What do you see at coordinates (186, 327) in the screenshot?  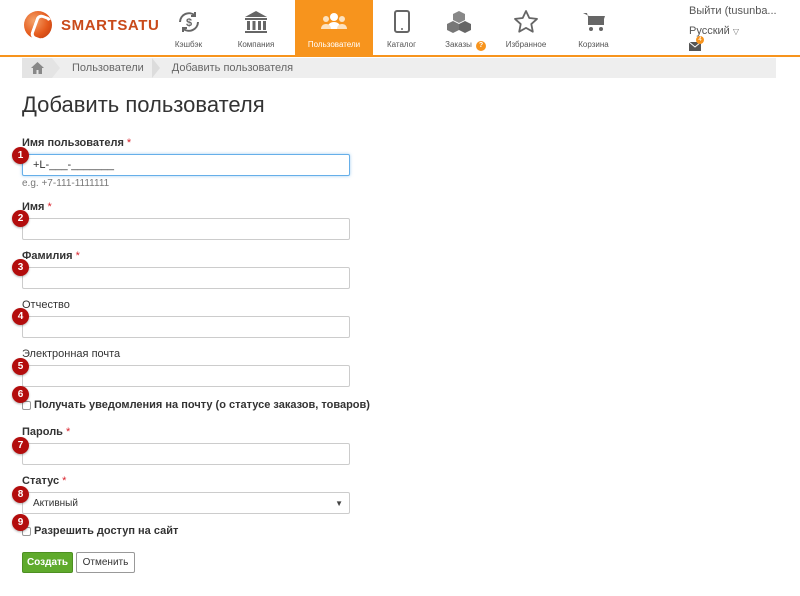 I see `middle-name-input` at bounding box center [186, 327].